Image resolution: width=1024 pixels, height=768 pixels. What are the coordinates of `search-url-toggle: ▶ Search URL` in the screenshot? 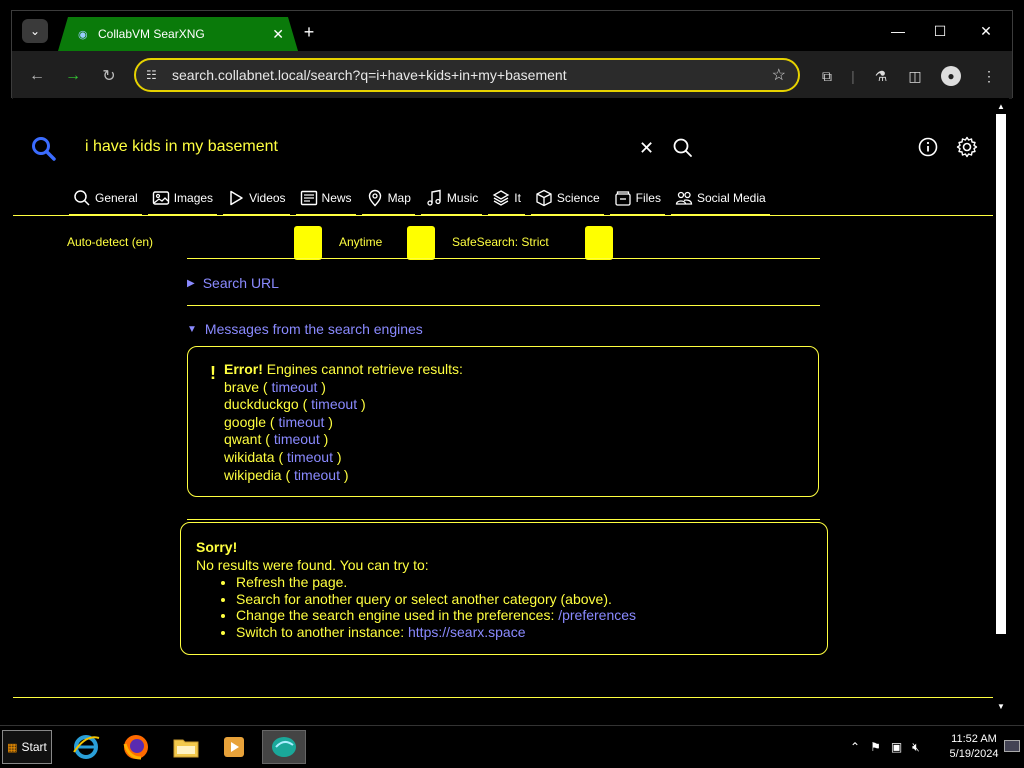 It's located at (233, 283).